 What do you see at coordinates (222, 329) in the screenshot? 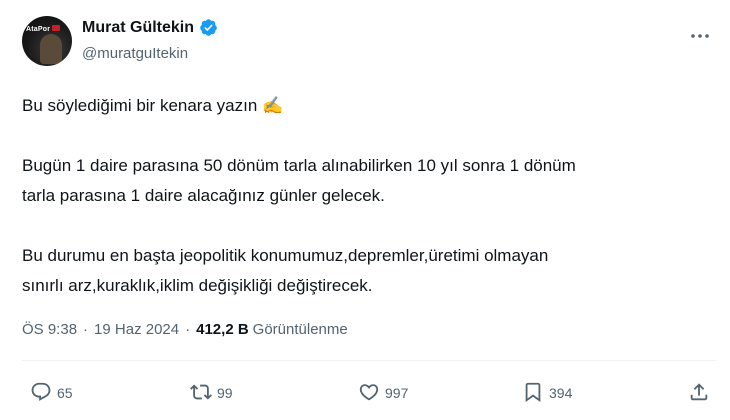
I see `views-count: 412,2 B` at bounding box center [222, 329].